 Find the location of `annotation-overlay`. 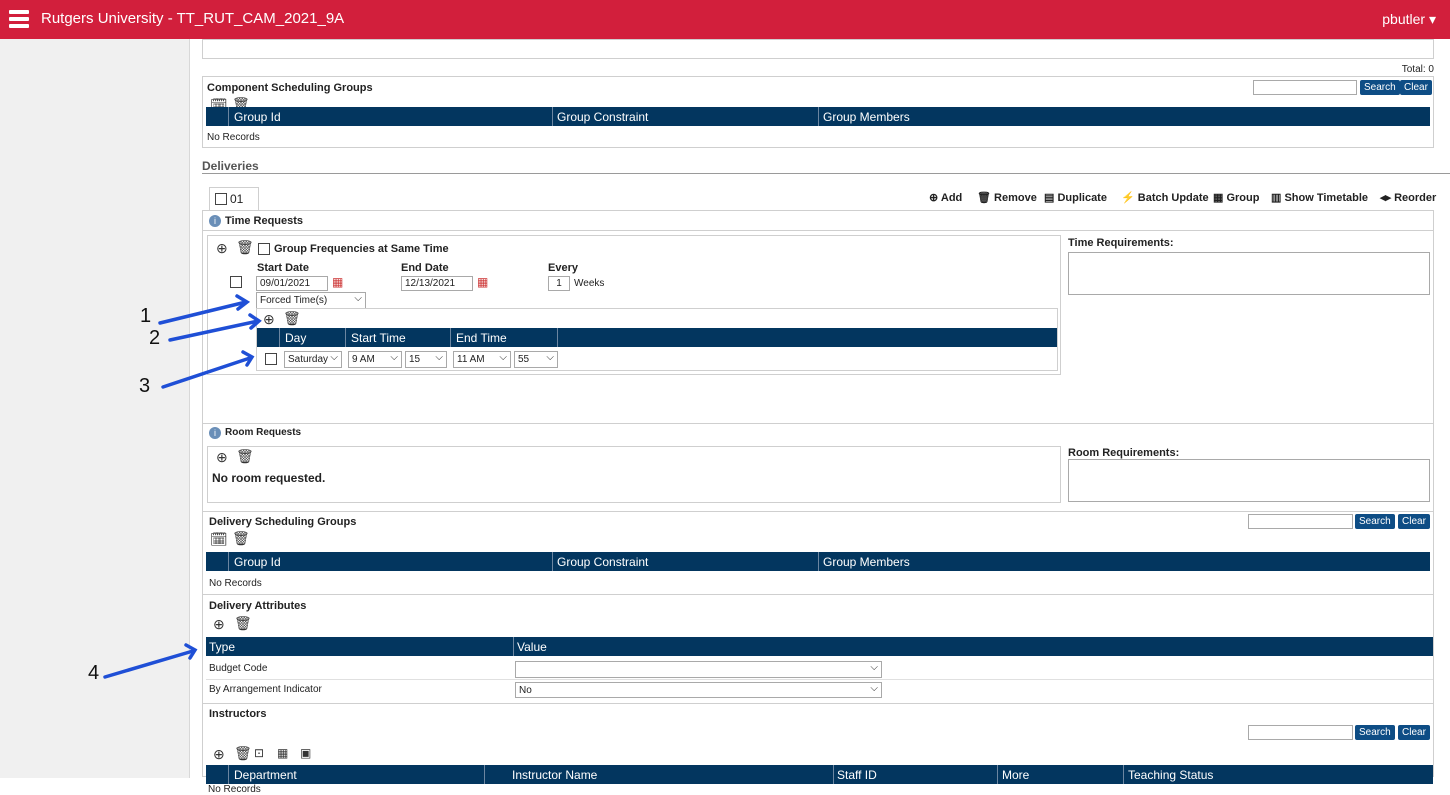

annotation-overlay is located at coordinates (182, 486).